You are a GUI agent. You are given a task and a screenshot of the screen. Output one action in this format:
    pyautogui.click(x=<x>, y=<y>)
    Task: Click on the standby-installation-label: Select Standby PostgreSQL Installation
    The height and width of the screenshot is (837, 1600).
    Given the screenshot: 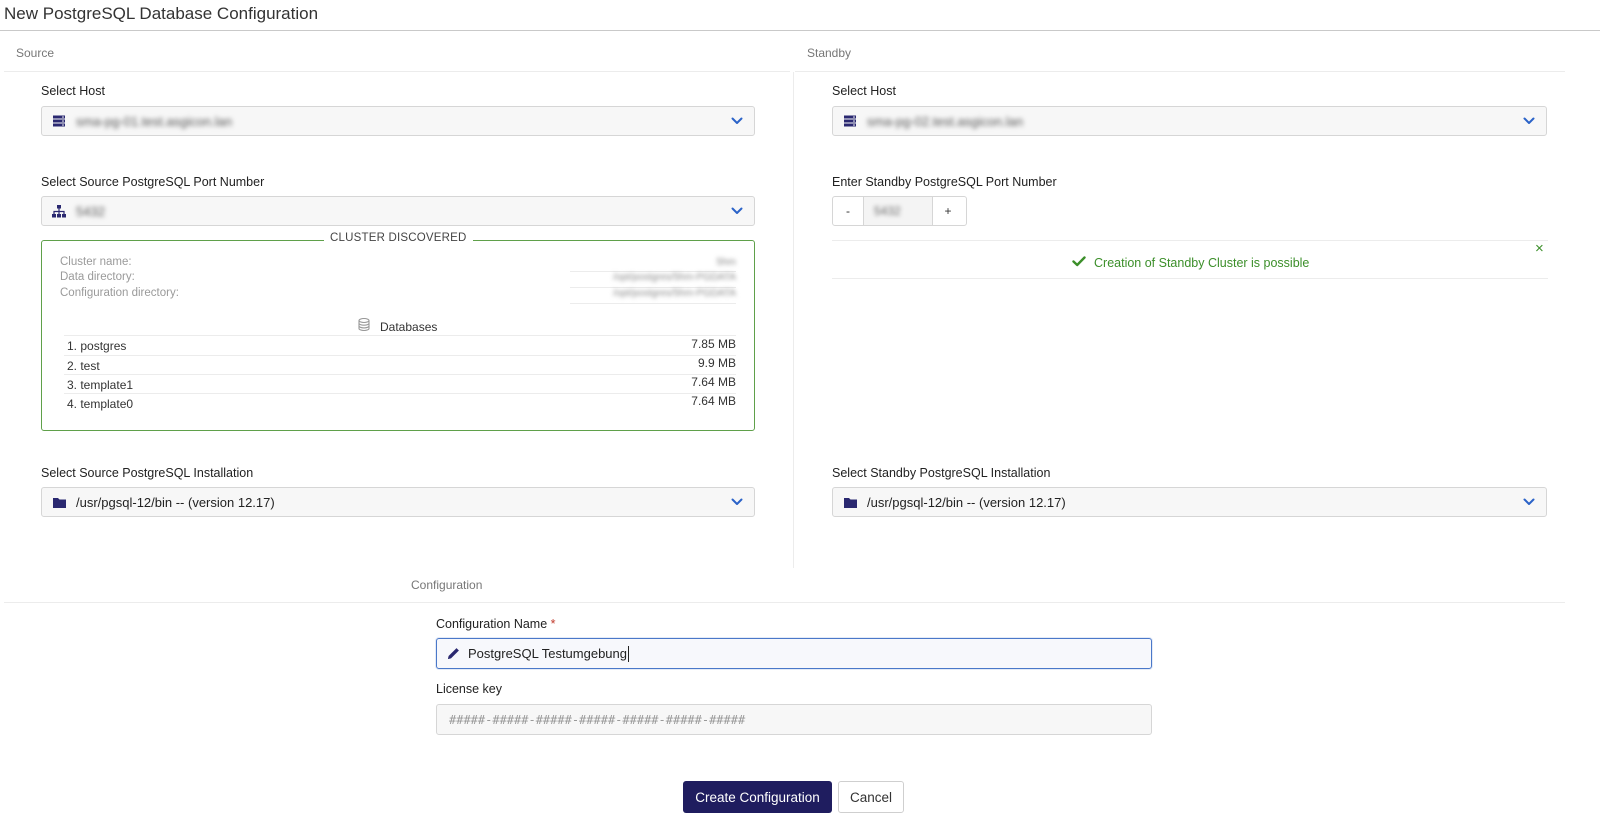 What is the action you would take?
    pyautogui.click(x=941, y=473)
    